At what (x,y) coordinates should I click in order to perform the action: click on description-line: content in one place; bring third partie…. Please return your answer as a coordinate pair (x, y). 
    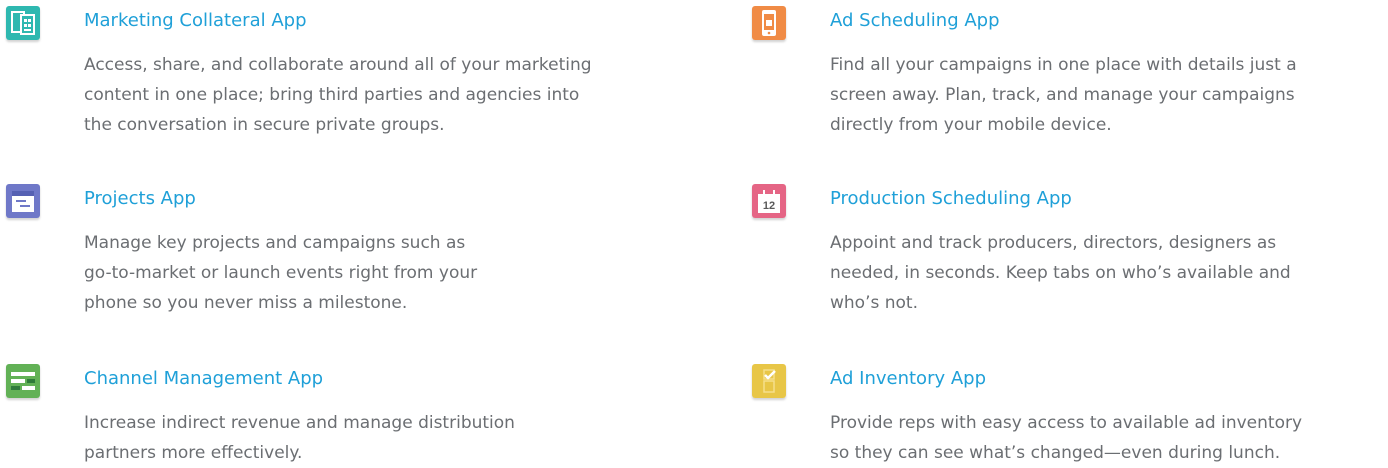
    Looking at the image, I should click on (332, 95).